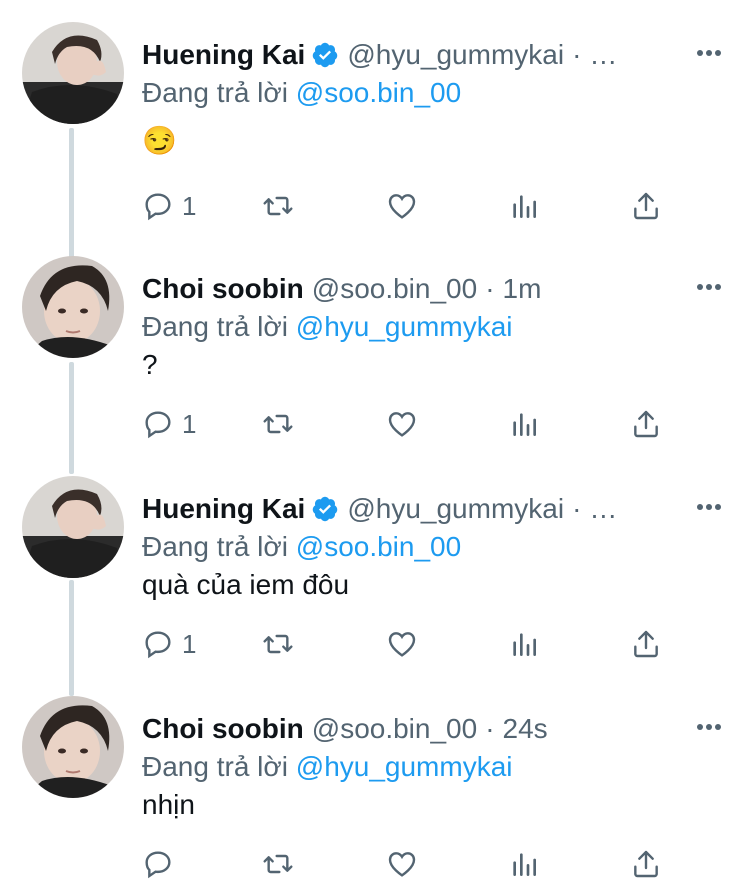 Image resolution: width=750 pixels, height=892 pixels. Describe the element at coordinates (150, 364) in the screenshot. I see `tweet-text: ?` at that location.